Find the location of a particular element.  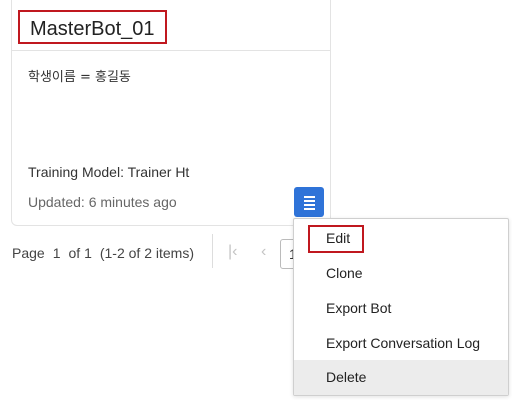

menu-item-clone: Clone is located at coordinates (401, 273).